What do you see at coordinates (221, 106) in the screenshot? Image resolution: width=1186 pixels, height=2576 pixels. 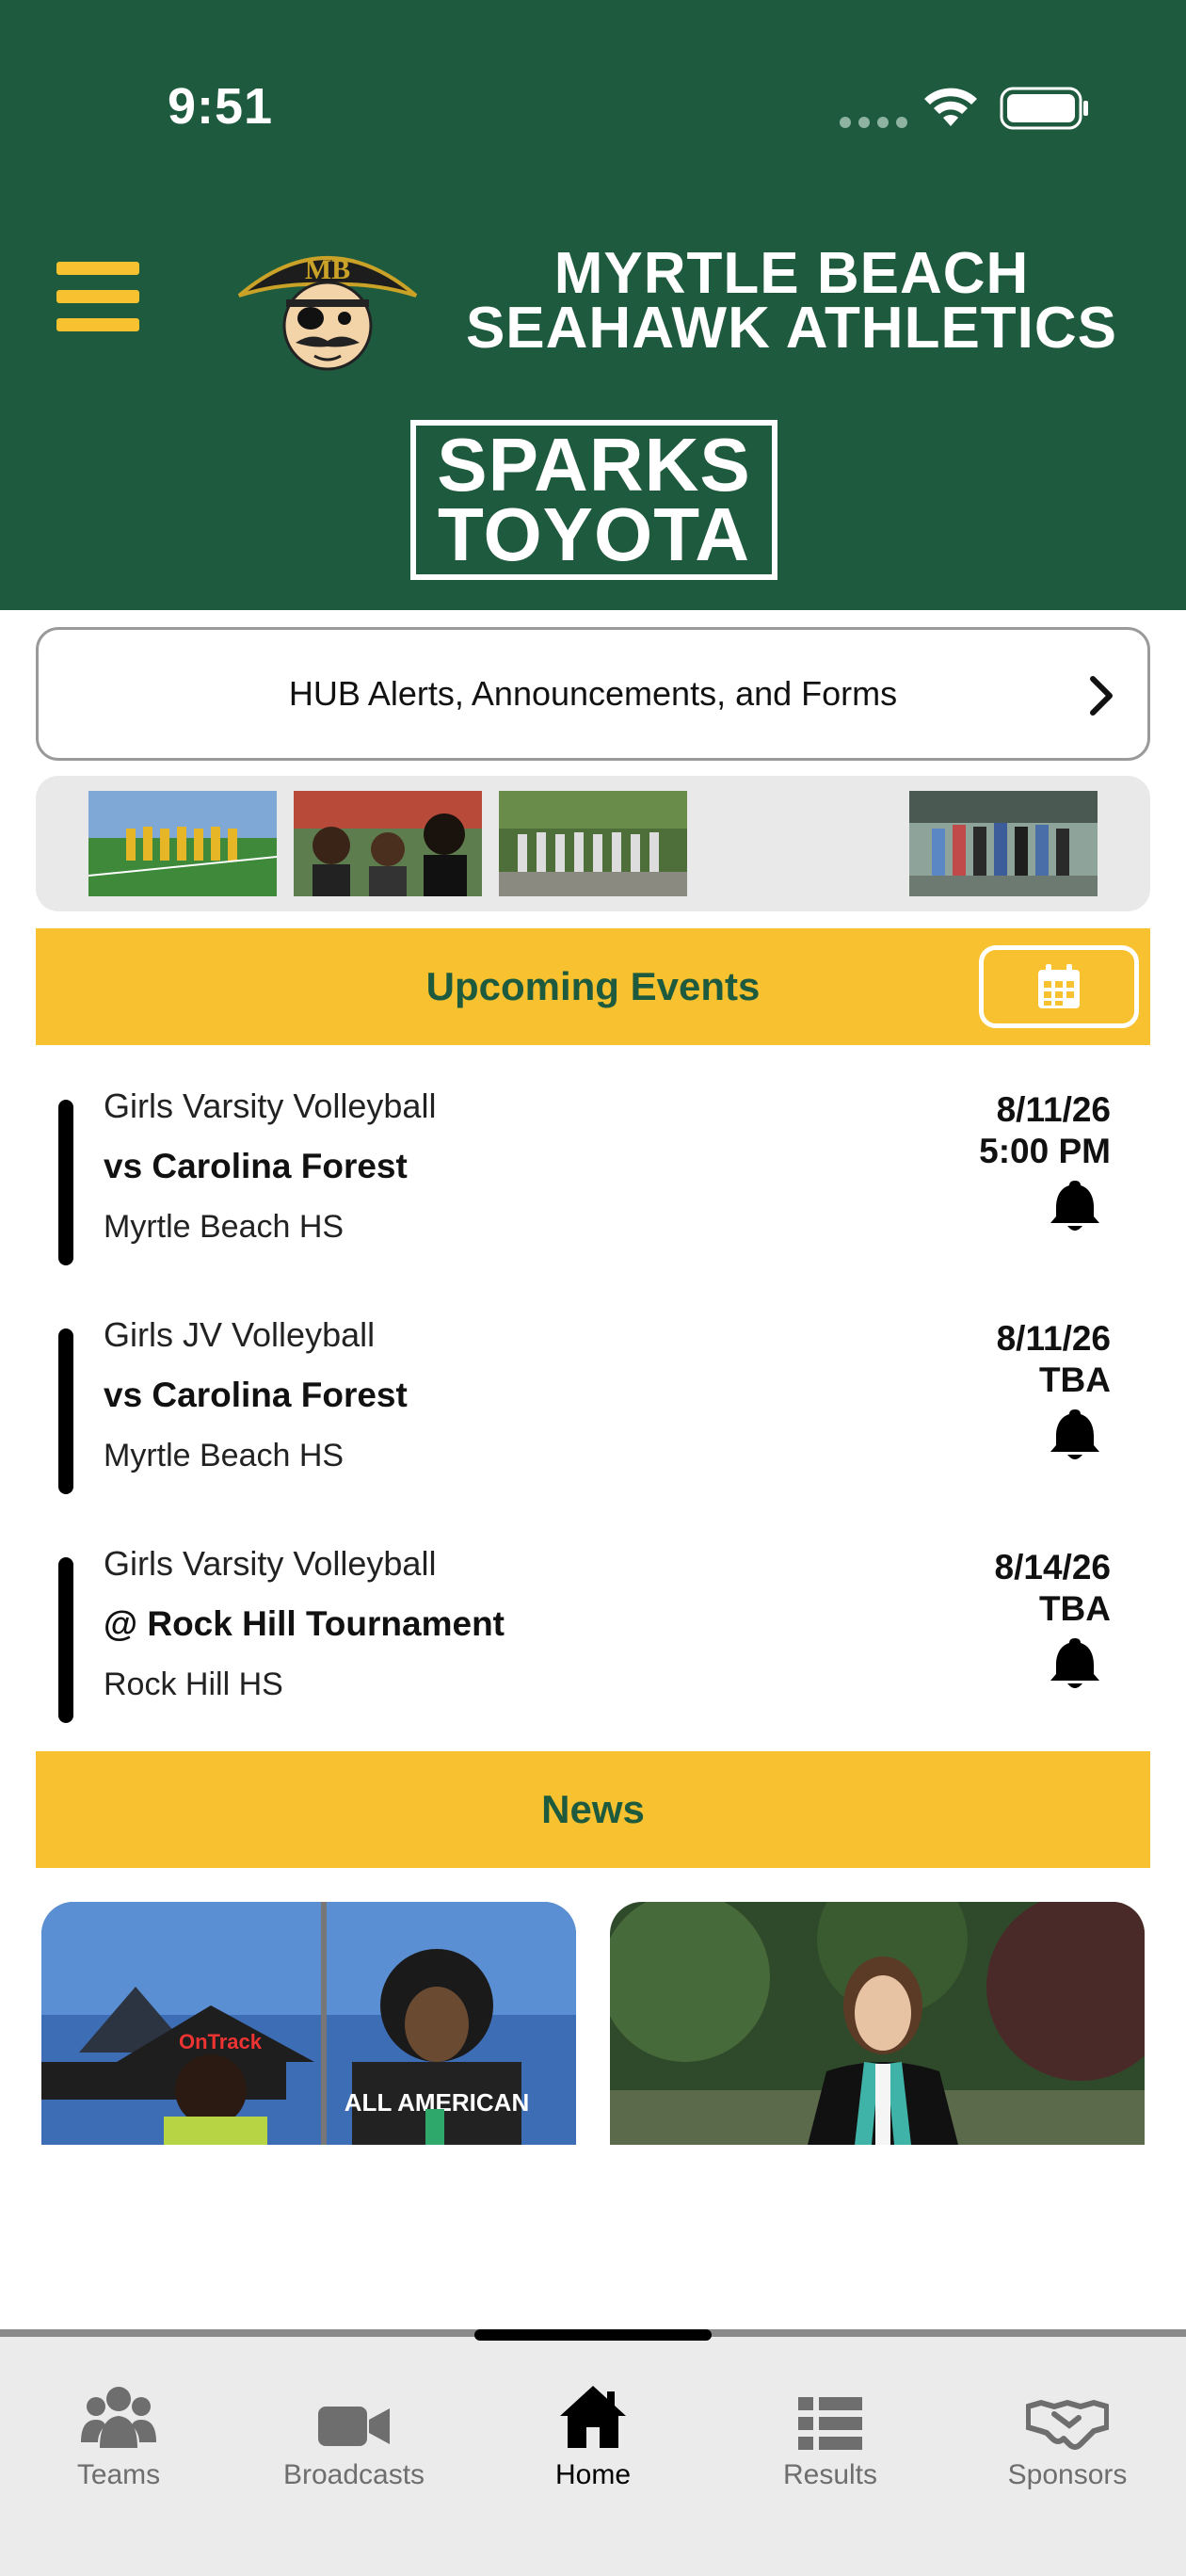 I see `status-time: 9:51` at bounding box center [221, 106].